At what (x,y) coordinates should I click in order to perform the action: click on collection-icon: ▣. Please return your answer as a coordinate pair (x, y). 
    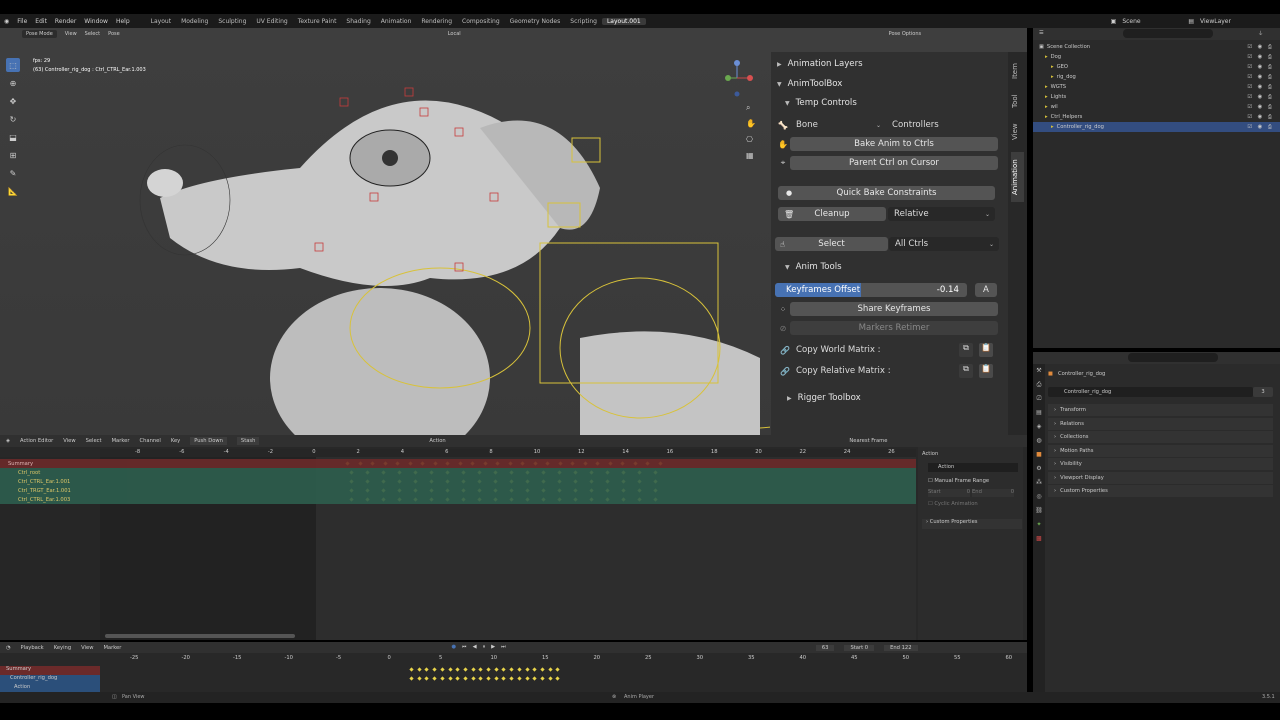
    Looking at the image, I should click on (1041, 47).